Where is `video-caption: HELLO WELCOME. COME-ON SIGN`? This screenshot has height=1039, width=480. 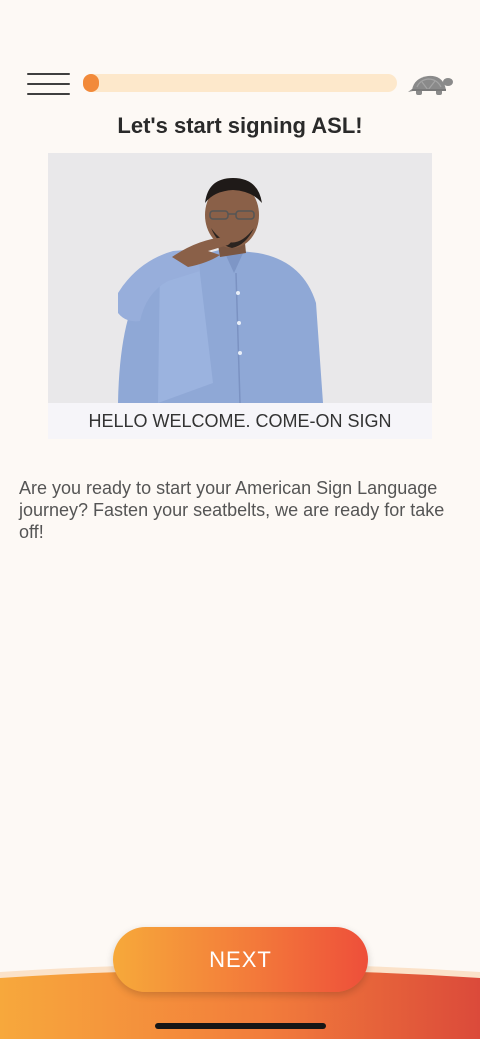
video-caption: HELLO WELCOME. COME-ON SIGN is located at coordinates (240, 421).